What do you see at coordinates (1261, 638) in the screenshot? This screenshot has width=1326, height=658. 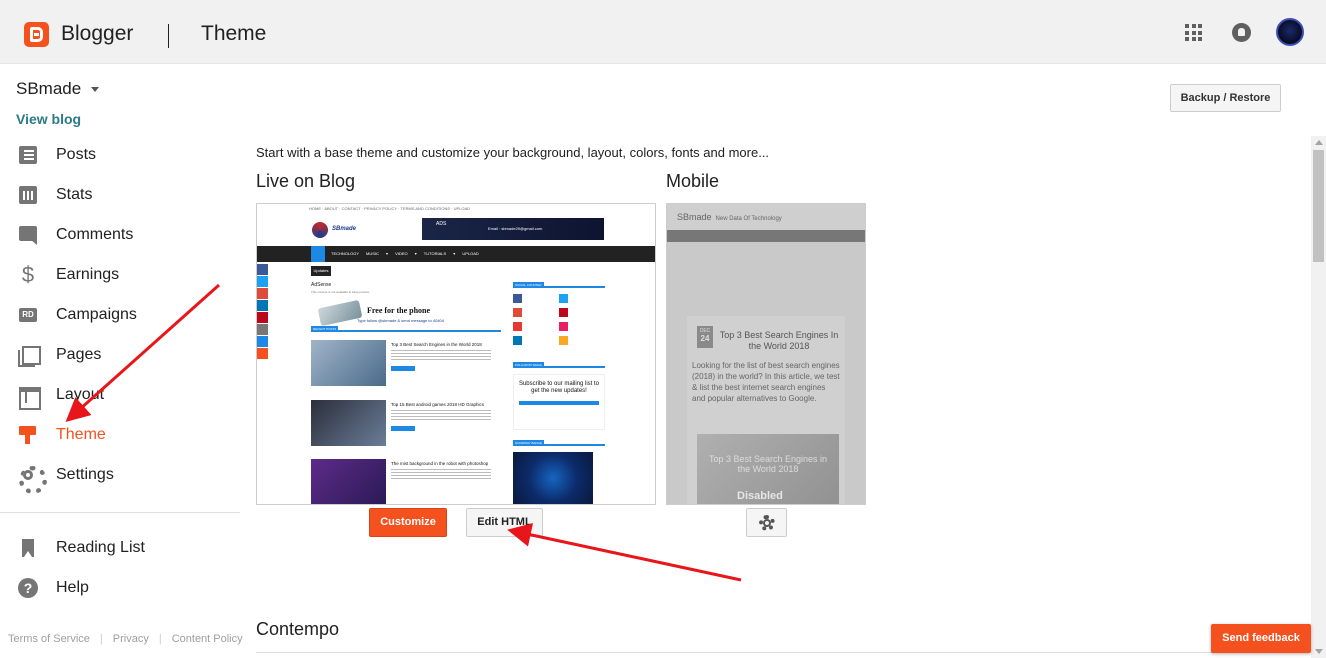 I see `send-feedback-button: Send feedback` at bounding box center [1261, 638].